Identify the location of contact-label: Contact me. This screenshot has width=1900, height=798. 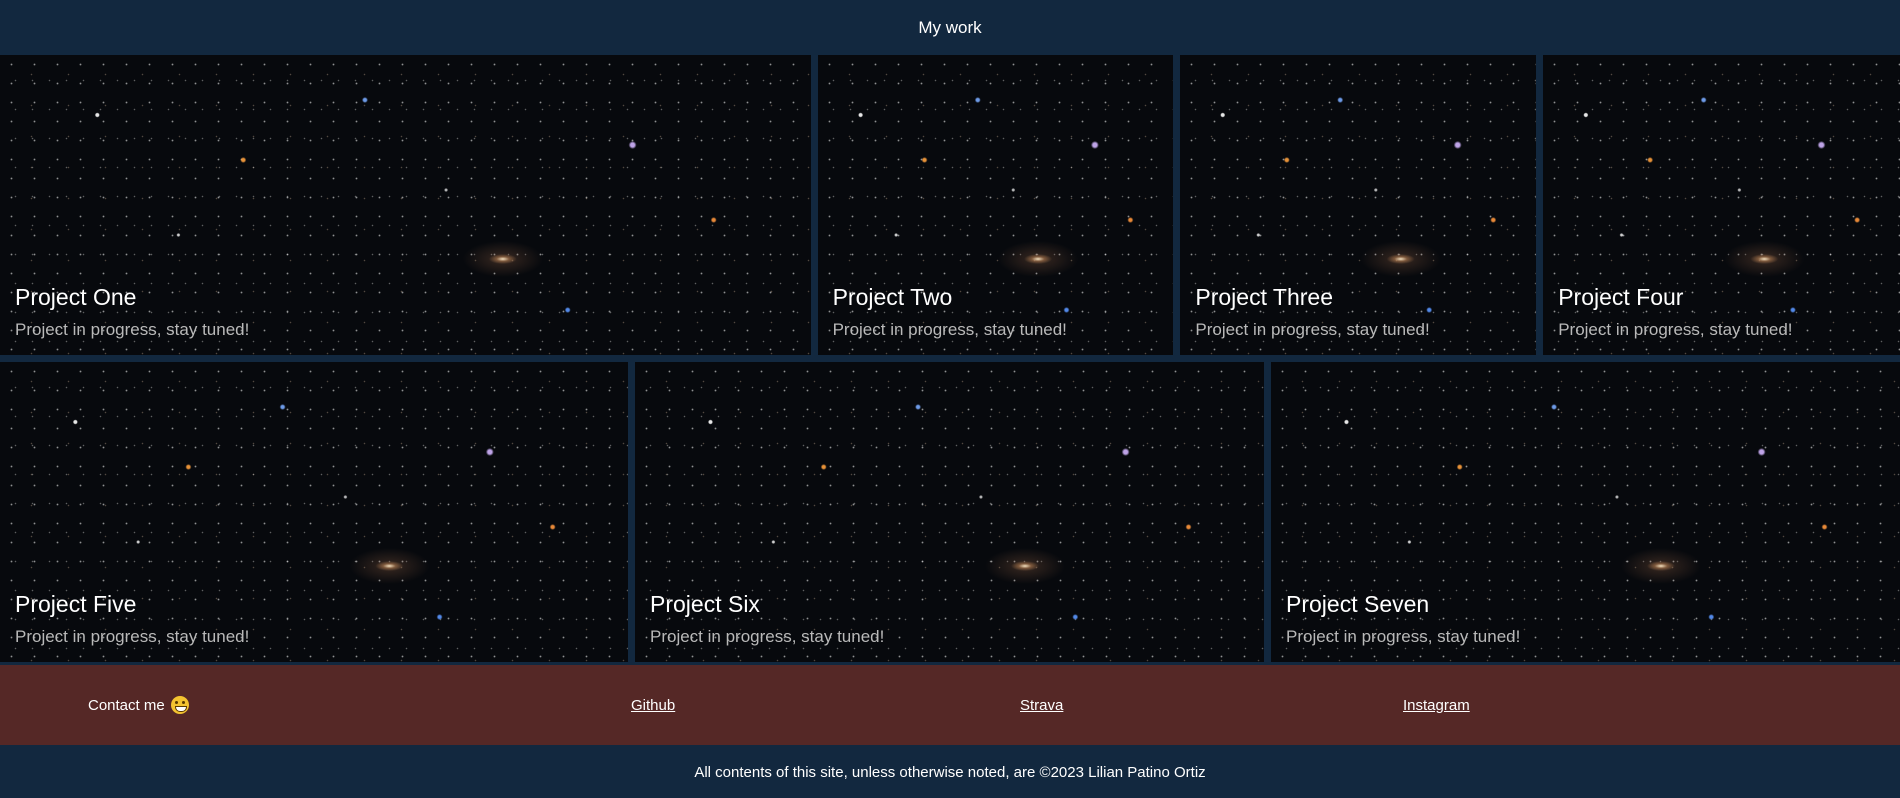
(126, 705).